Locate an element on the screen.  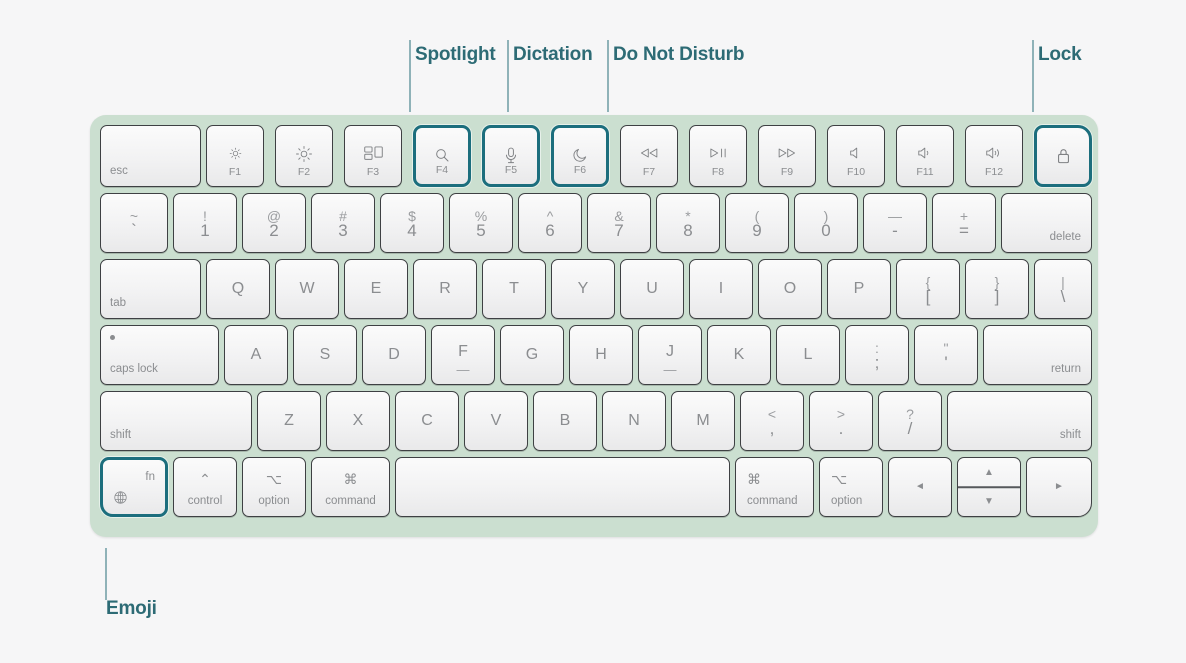
key-digit-9: ( 9 is located at coordinates (757, 223).